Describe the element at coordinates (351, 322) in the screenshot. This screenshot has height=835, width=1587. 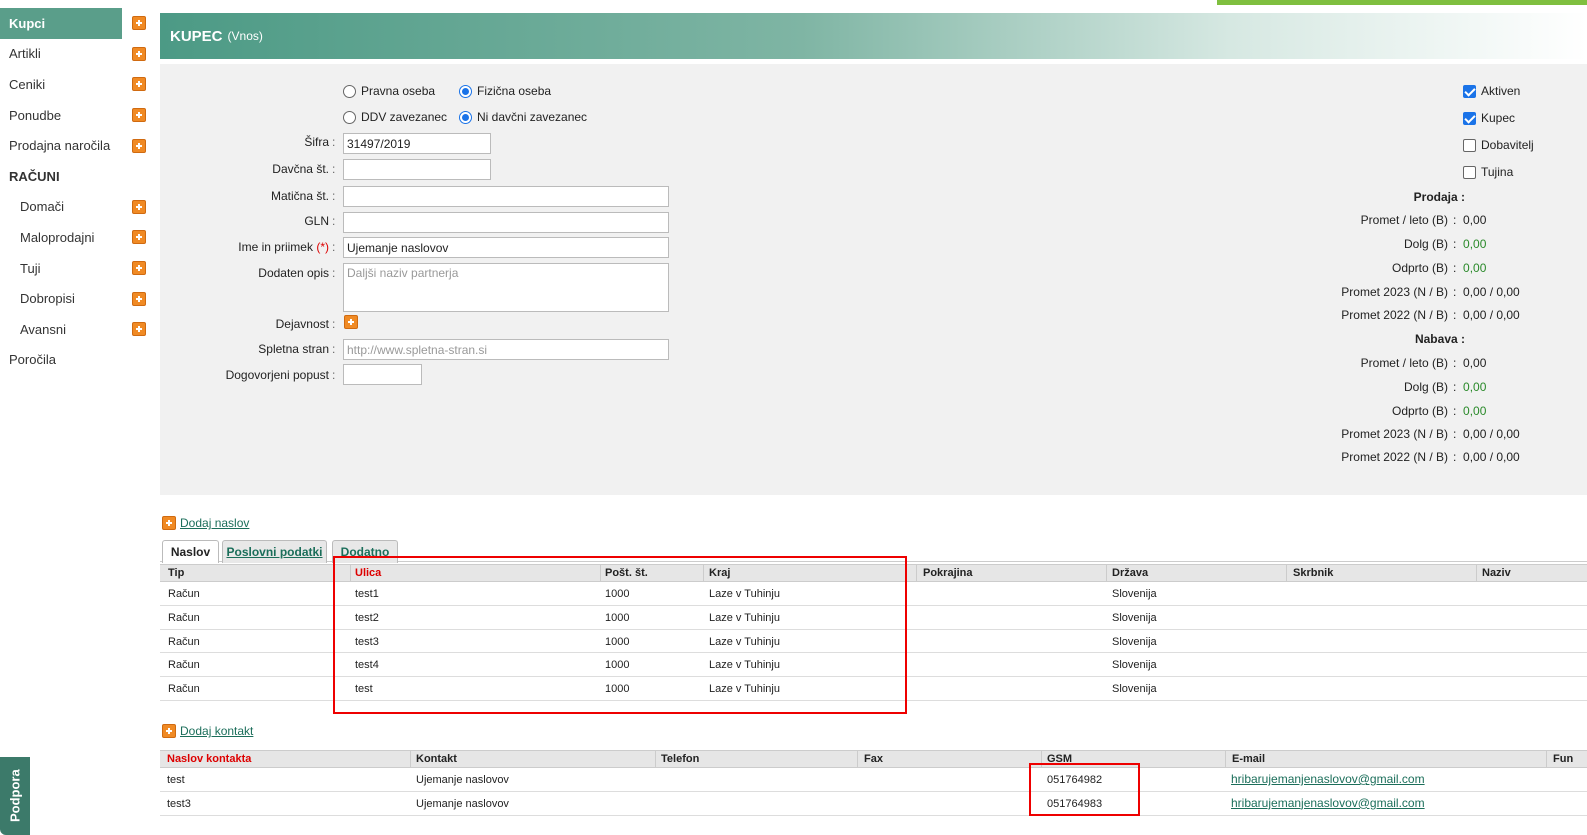
I see `add-activity-icon` at that location.